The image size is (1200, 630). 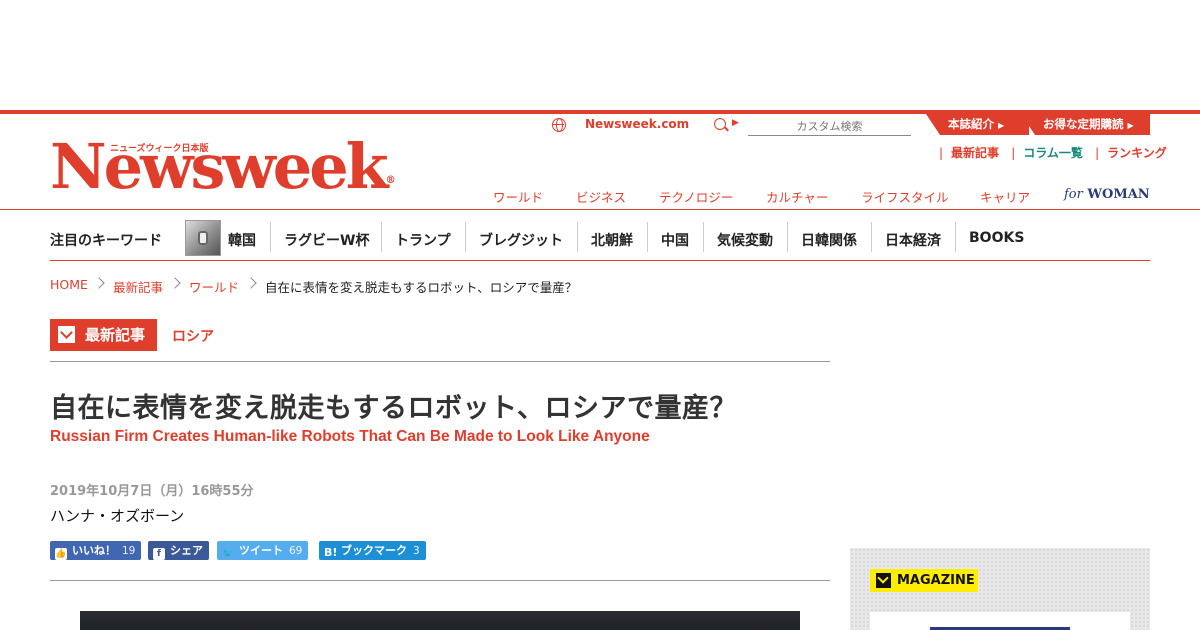 I want to click on article-title: 自在に表情を変え脱走もするロボット、ロシアで量産？, so click(x=393, y=408).